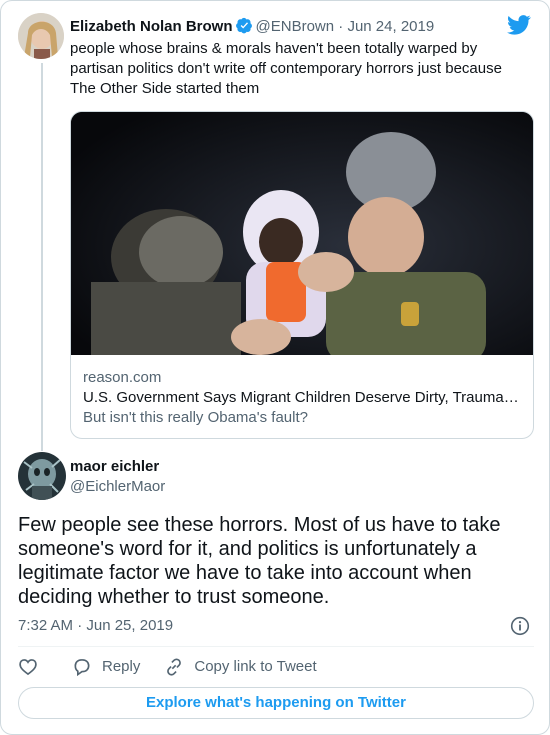 The height and width of the screenshot is (735, 550). What do you see at coordinates (390, 26) in the screenshot?
I see `tweet-date: Jun 24, 2019` at bounding box center [390, 26].